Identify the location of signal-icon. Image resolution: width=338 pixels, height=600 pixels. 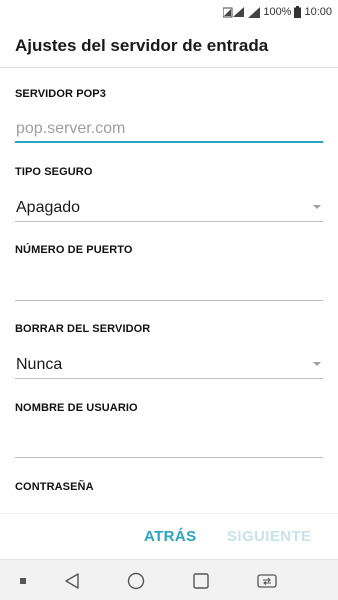
(254, 12).